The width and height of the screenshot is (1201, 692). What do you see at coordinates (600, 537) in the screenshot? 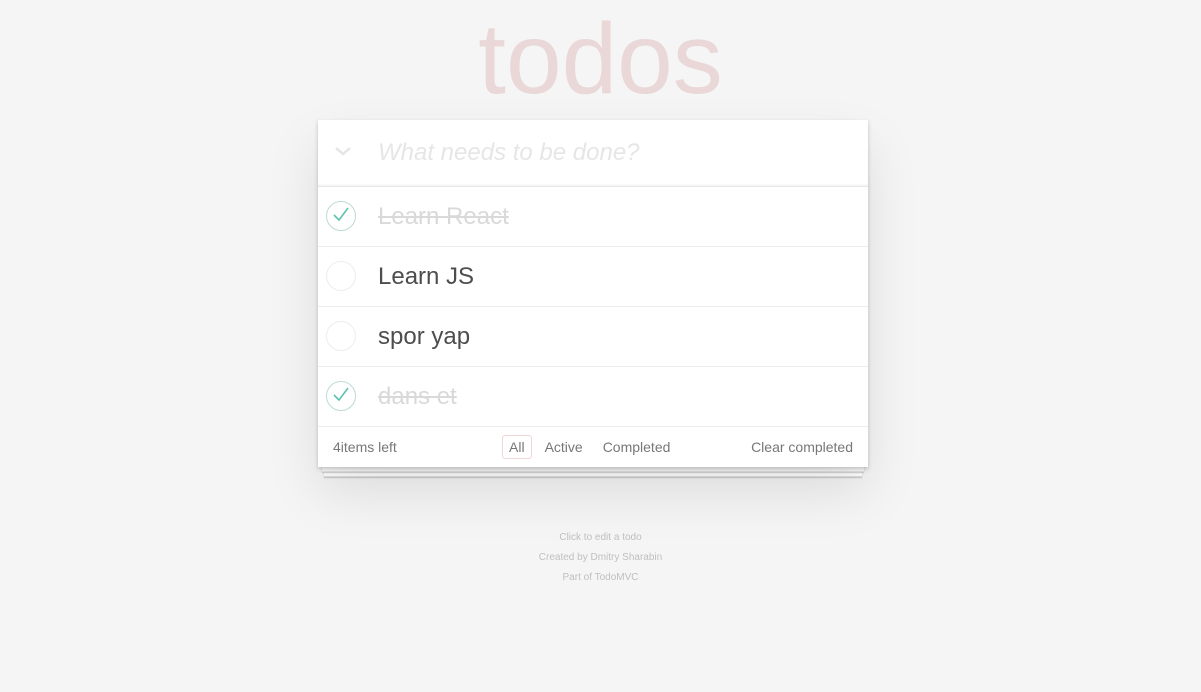
I see `info-edit-hint: Click to edit a todo` at bounding box center [600, 537].